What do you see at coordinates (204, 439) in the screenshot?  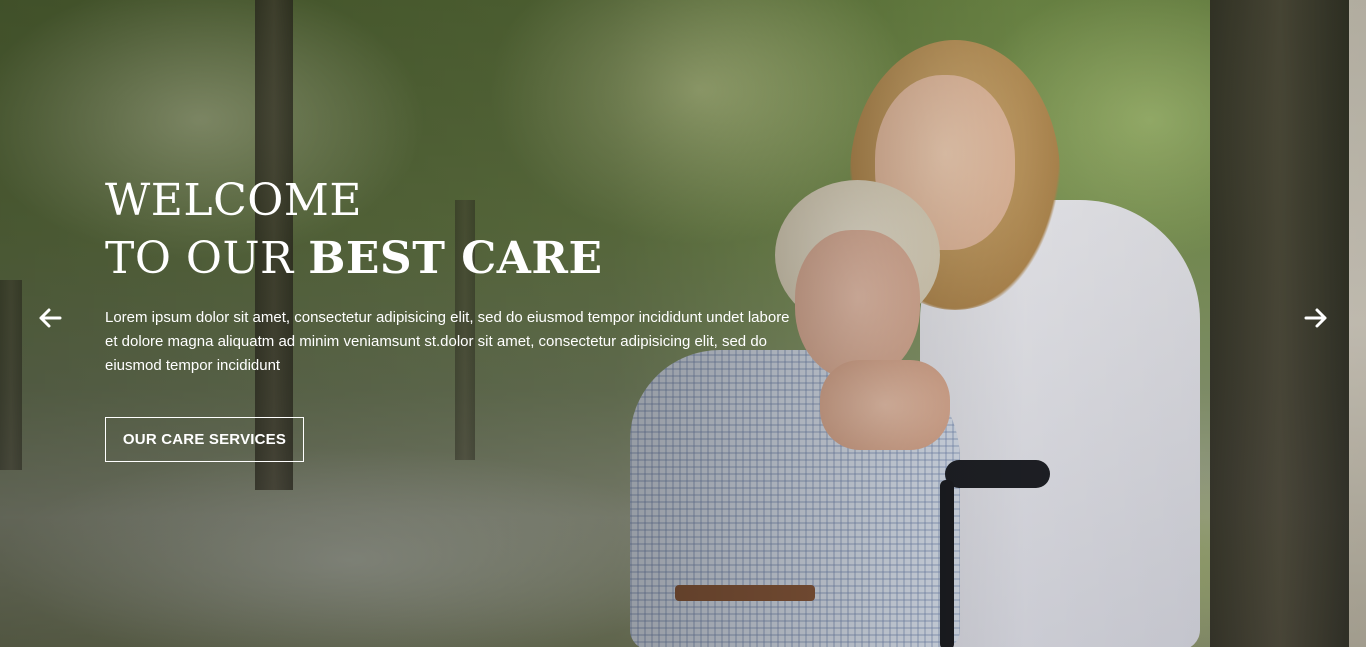 I see `our-care-services-button: OUR CARE SERVICES` at bounding box center [204, 439].